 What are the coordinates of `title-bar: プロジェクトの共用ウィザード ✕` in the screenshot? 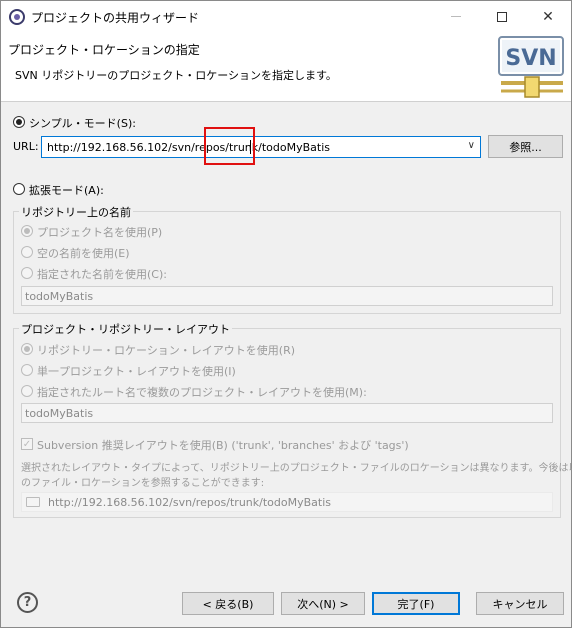 It's located at (286, 16).